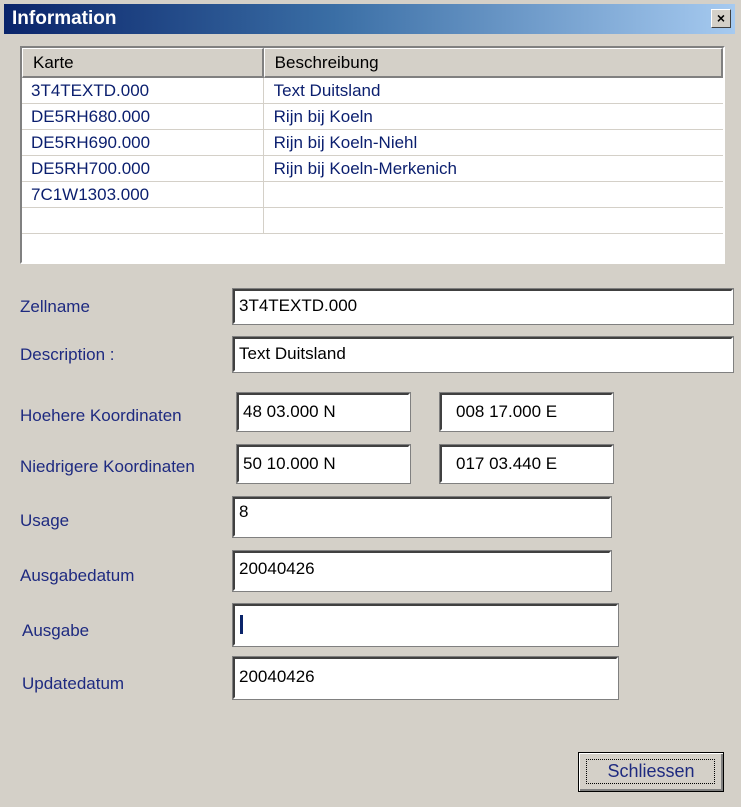 The image size is (741, 807). Describe the element at coordinates (526, 412) in the screenshot. I see `hoehere-longitude-field: 008 17.000 E` at that location.